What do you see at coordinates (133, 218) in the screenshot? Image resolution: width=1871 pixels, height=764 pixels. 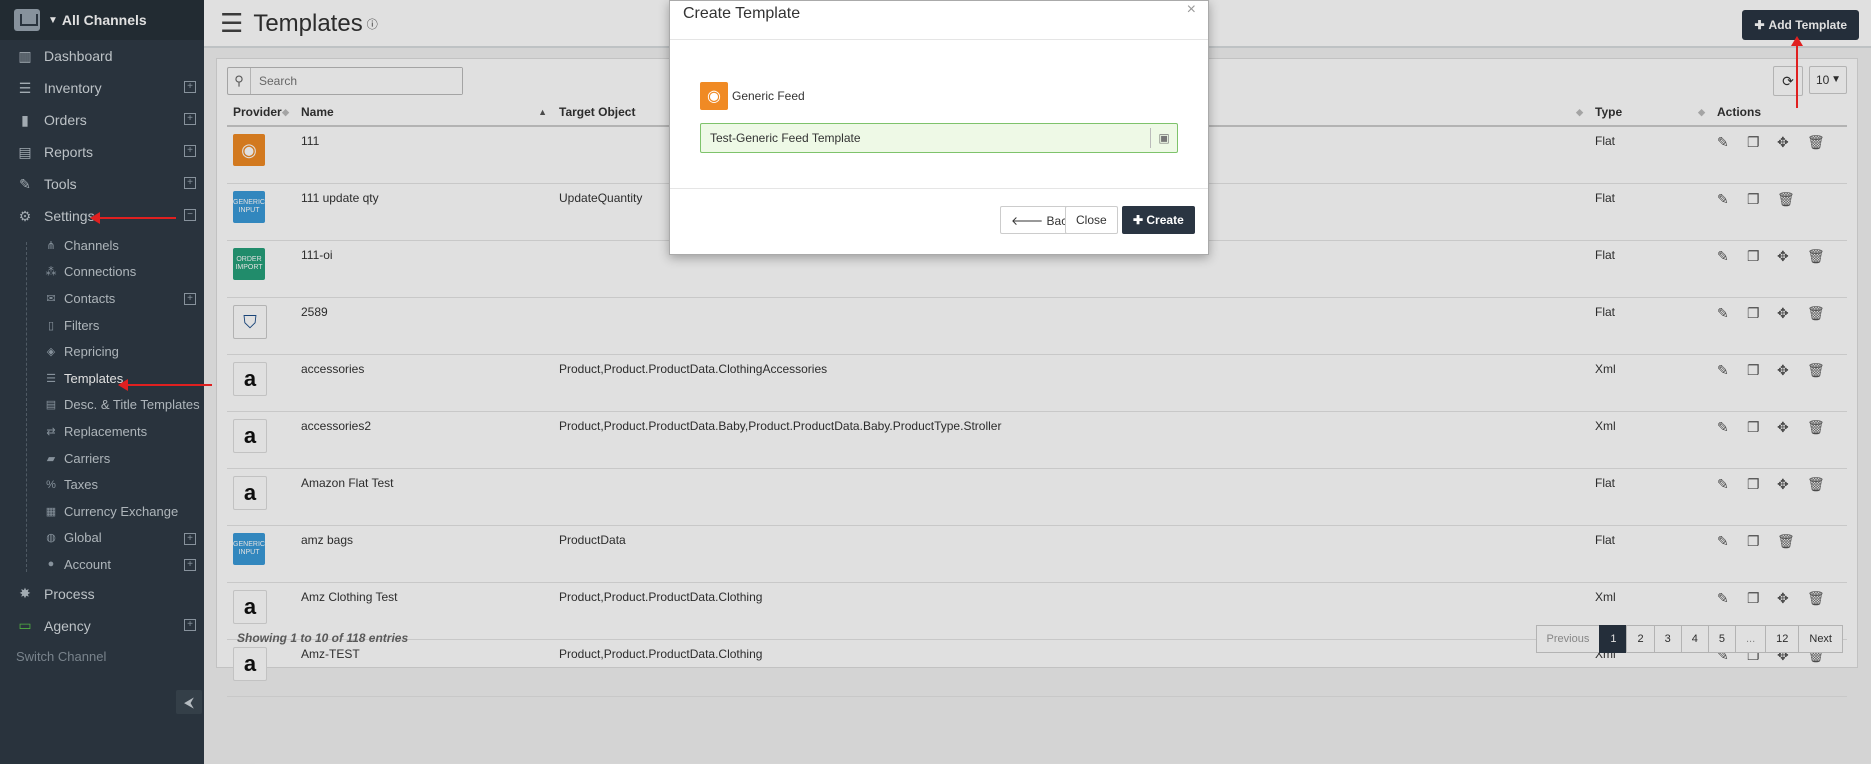 I see `annotation-arrow-settings` at bounding box center [133, 218].